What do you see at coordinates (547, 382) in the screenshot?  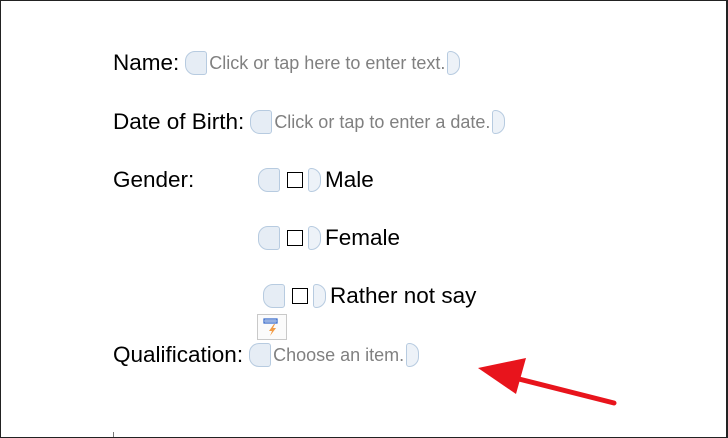 I see `red-pointer-arrow-icon` at bounding box center [547, 382].